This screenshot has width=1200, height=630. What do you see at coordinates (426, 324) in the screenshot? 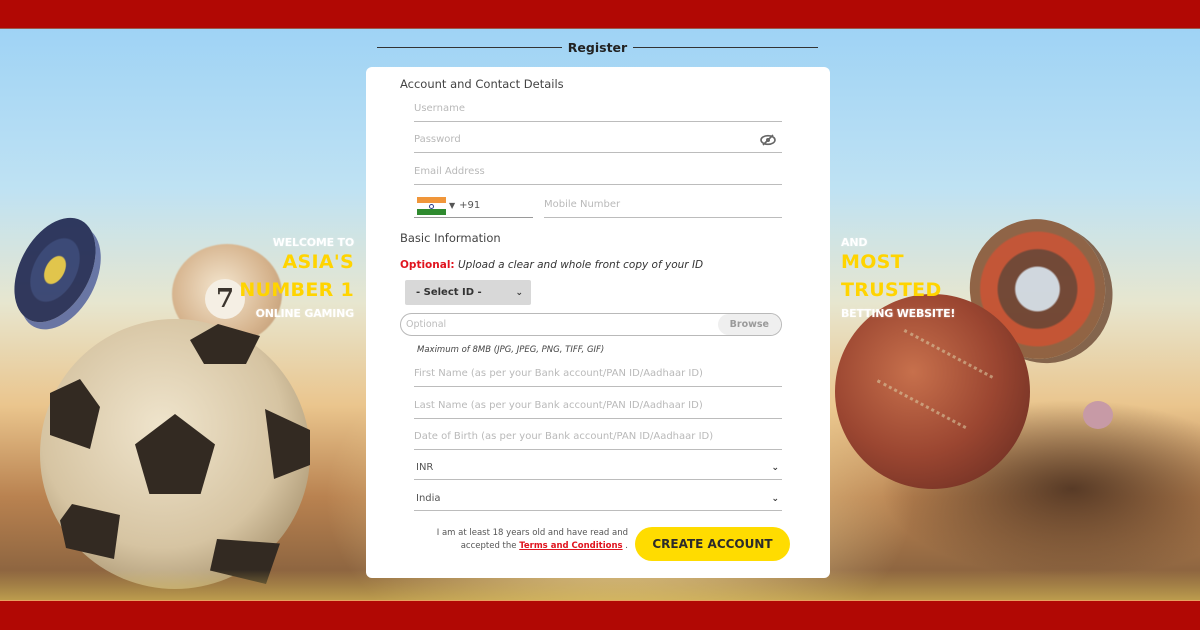
I see `upload-placeholder: Optional` at bounding box center [426, 324].